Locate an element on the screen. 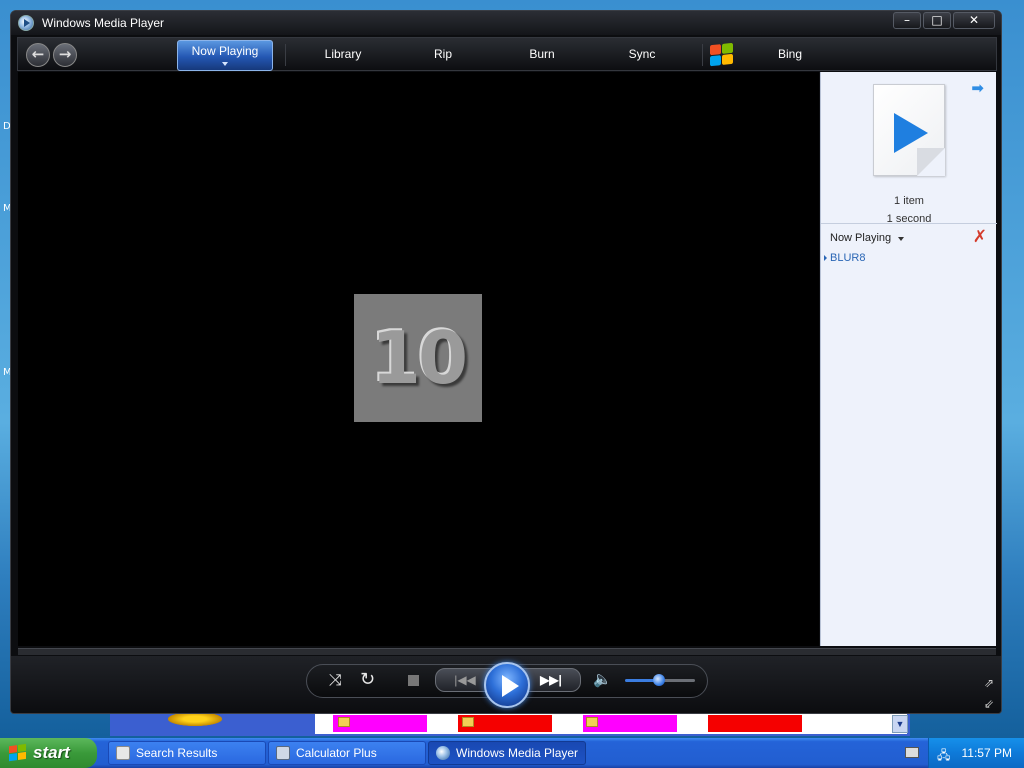 The height and width of the screenshot is (768, 1024). back-button: ← is located at coordinates (38, 55).